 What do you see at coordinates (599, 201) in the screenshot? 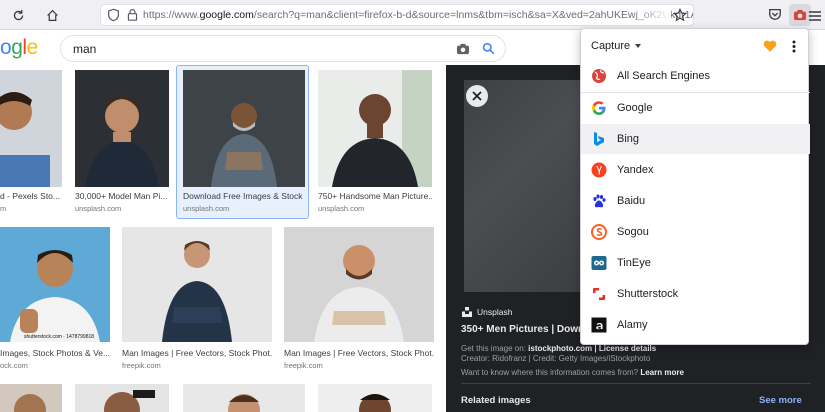
I see `baidu-icon` at bounding box center [599, 201].